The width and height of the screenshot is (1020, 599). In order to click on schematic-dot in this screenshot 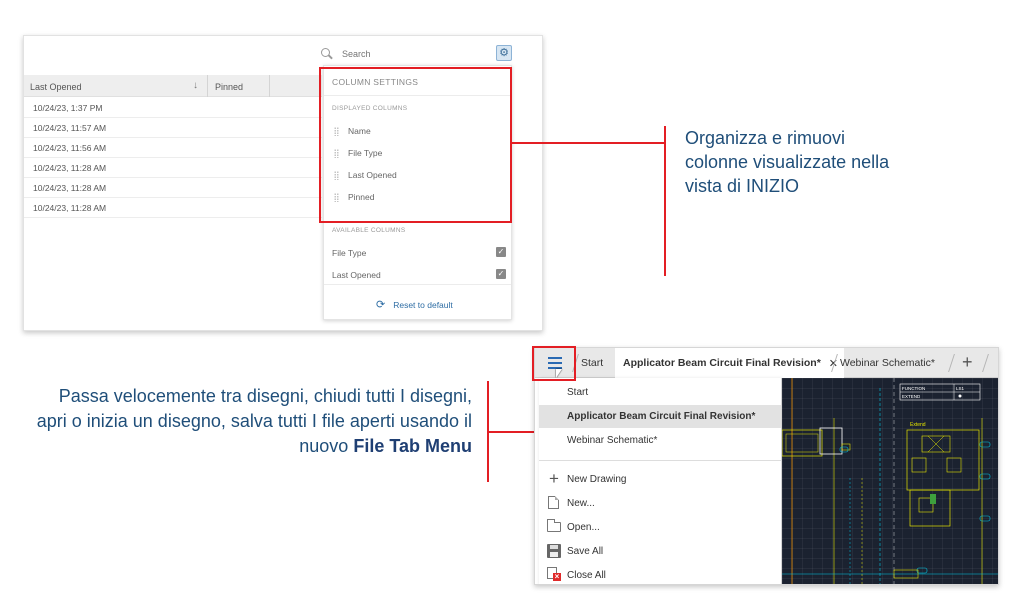, I will do `click(960, 396)`.